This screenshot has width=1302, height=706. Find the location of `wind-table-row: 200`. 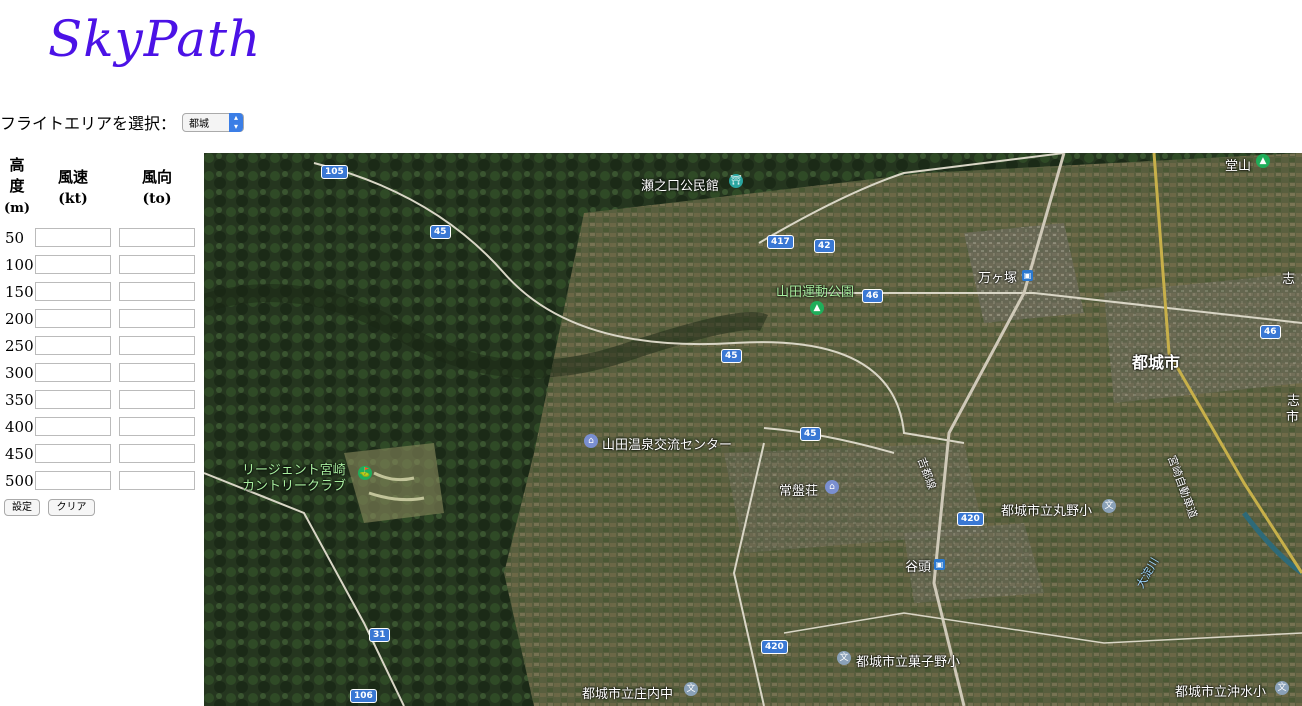

wind-table-row: 200 is located at coordinates (102, 319).